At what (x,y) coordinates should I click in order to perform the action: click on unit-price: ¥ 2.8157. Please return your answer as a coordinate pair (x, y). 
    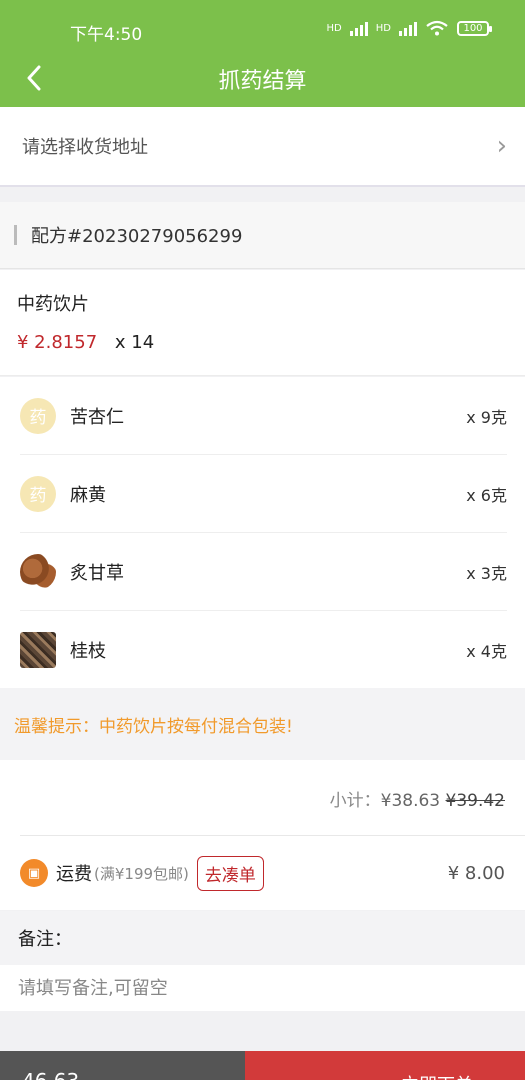
    Looking at the image, I should click on (57, 342).